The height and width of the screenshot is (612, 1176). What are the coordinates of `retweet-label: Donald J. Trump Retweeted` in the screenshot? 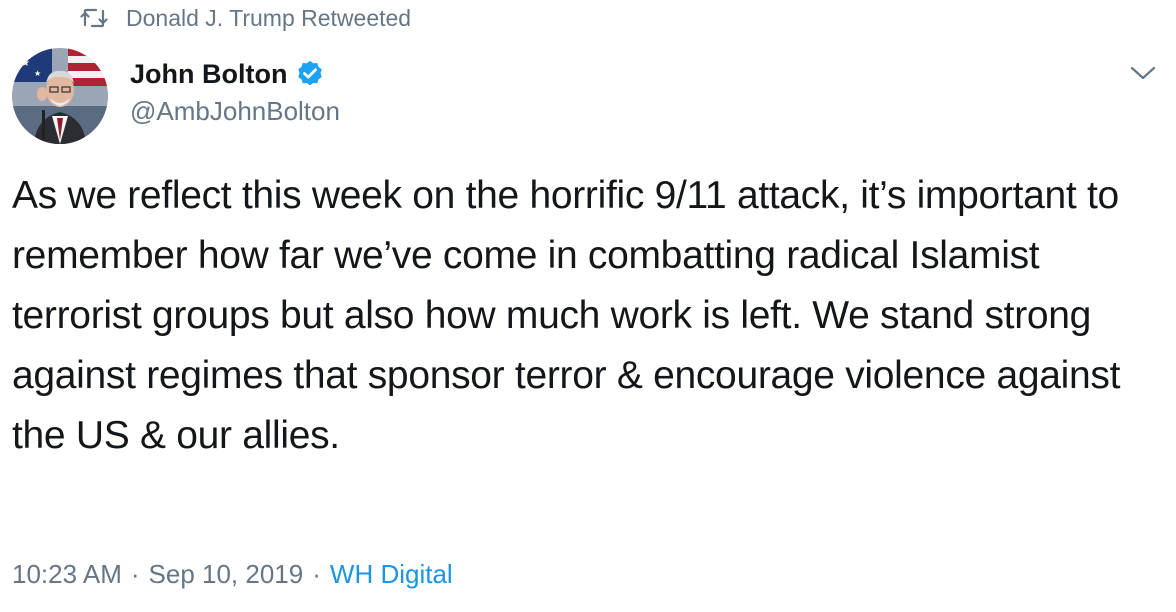 It's located at (269, 17).